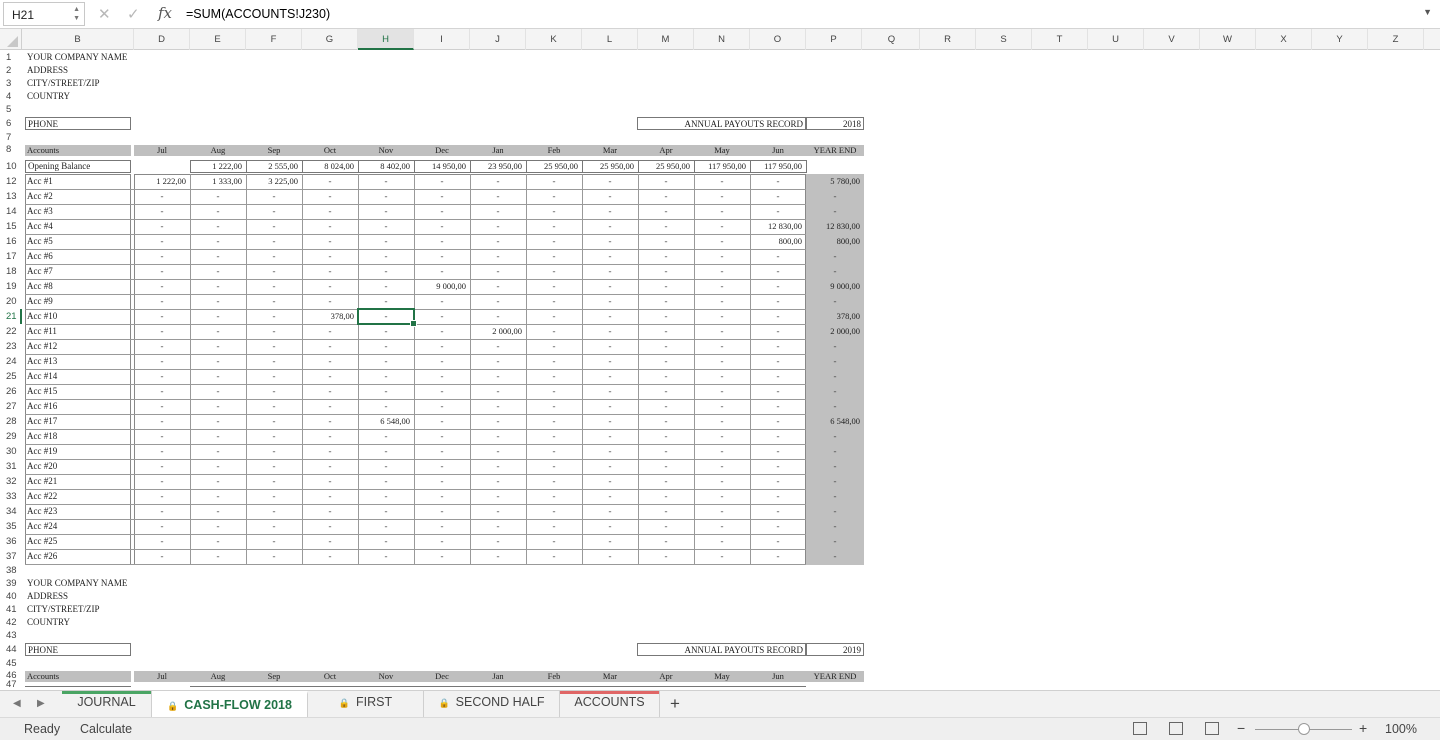 This screenshot has width=1440, height=740. I want to click on account-cell: 6 548,00, so click(386, 421).